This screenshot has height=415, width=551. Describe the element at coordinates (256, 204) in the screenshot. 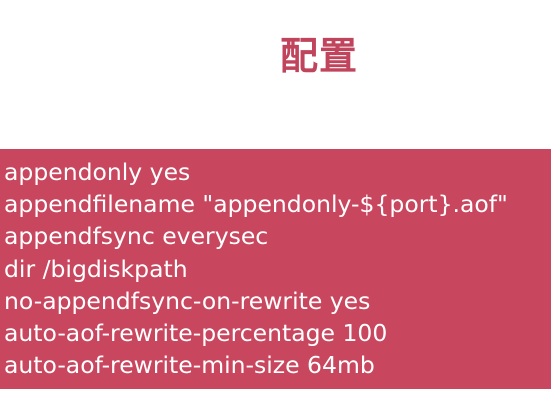

I see `config-line-appendfilename: appendfilename "appendonly-${port}.aof"` at that location.